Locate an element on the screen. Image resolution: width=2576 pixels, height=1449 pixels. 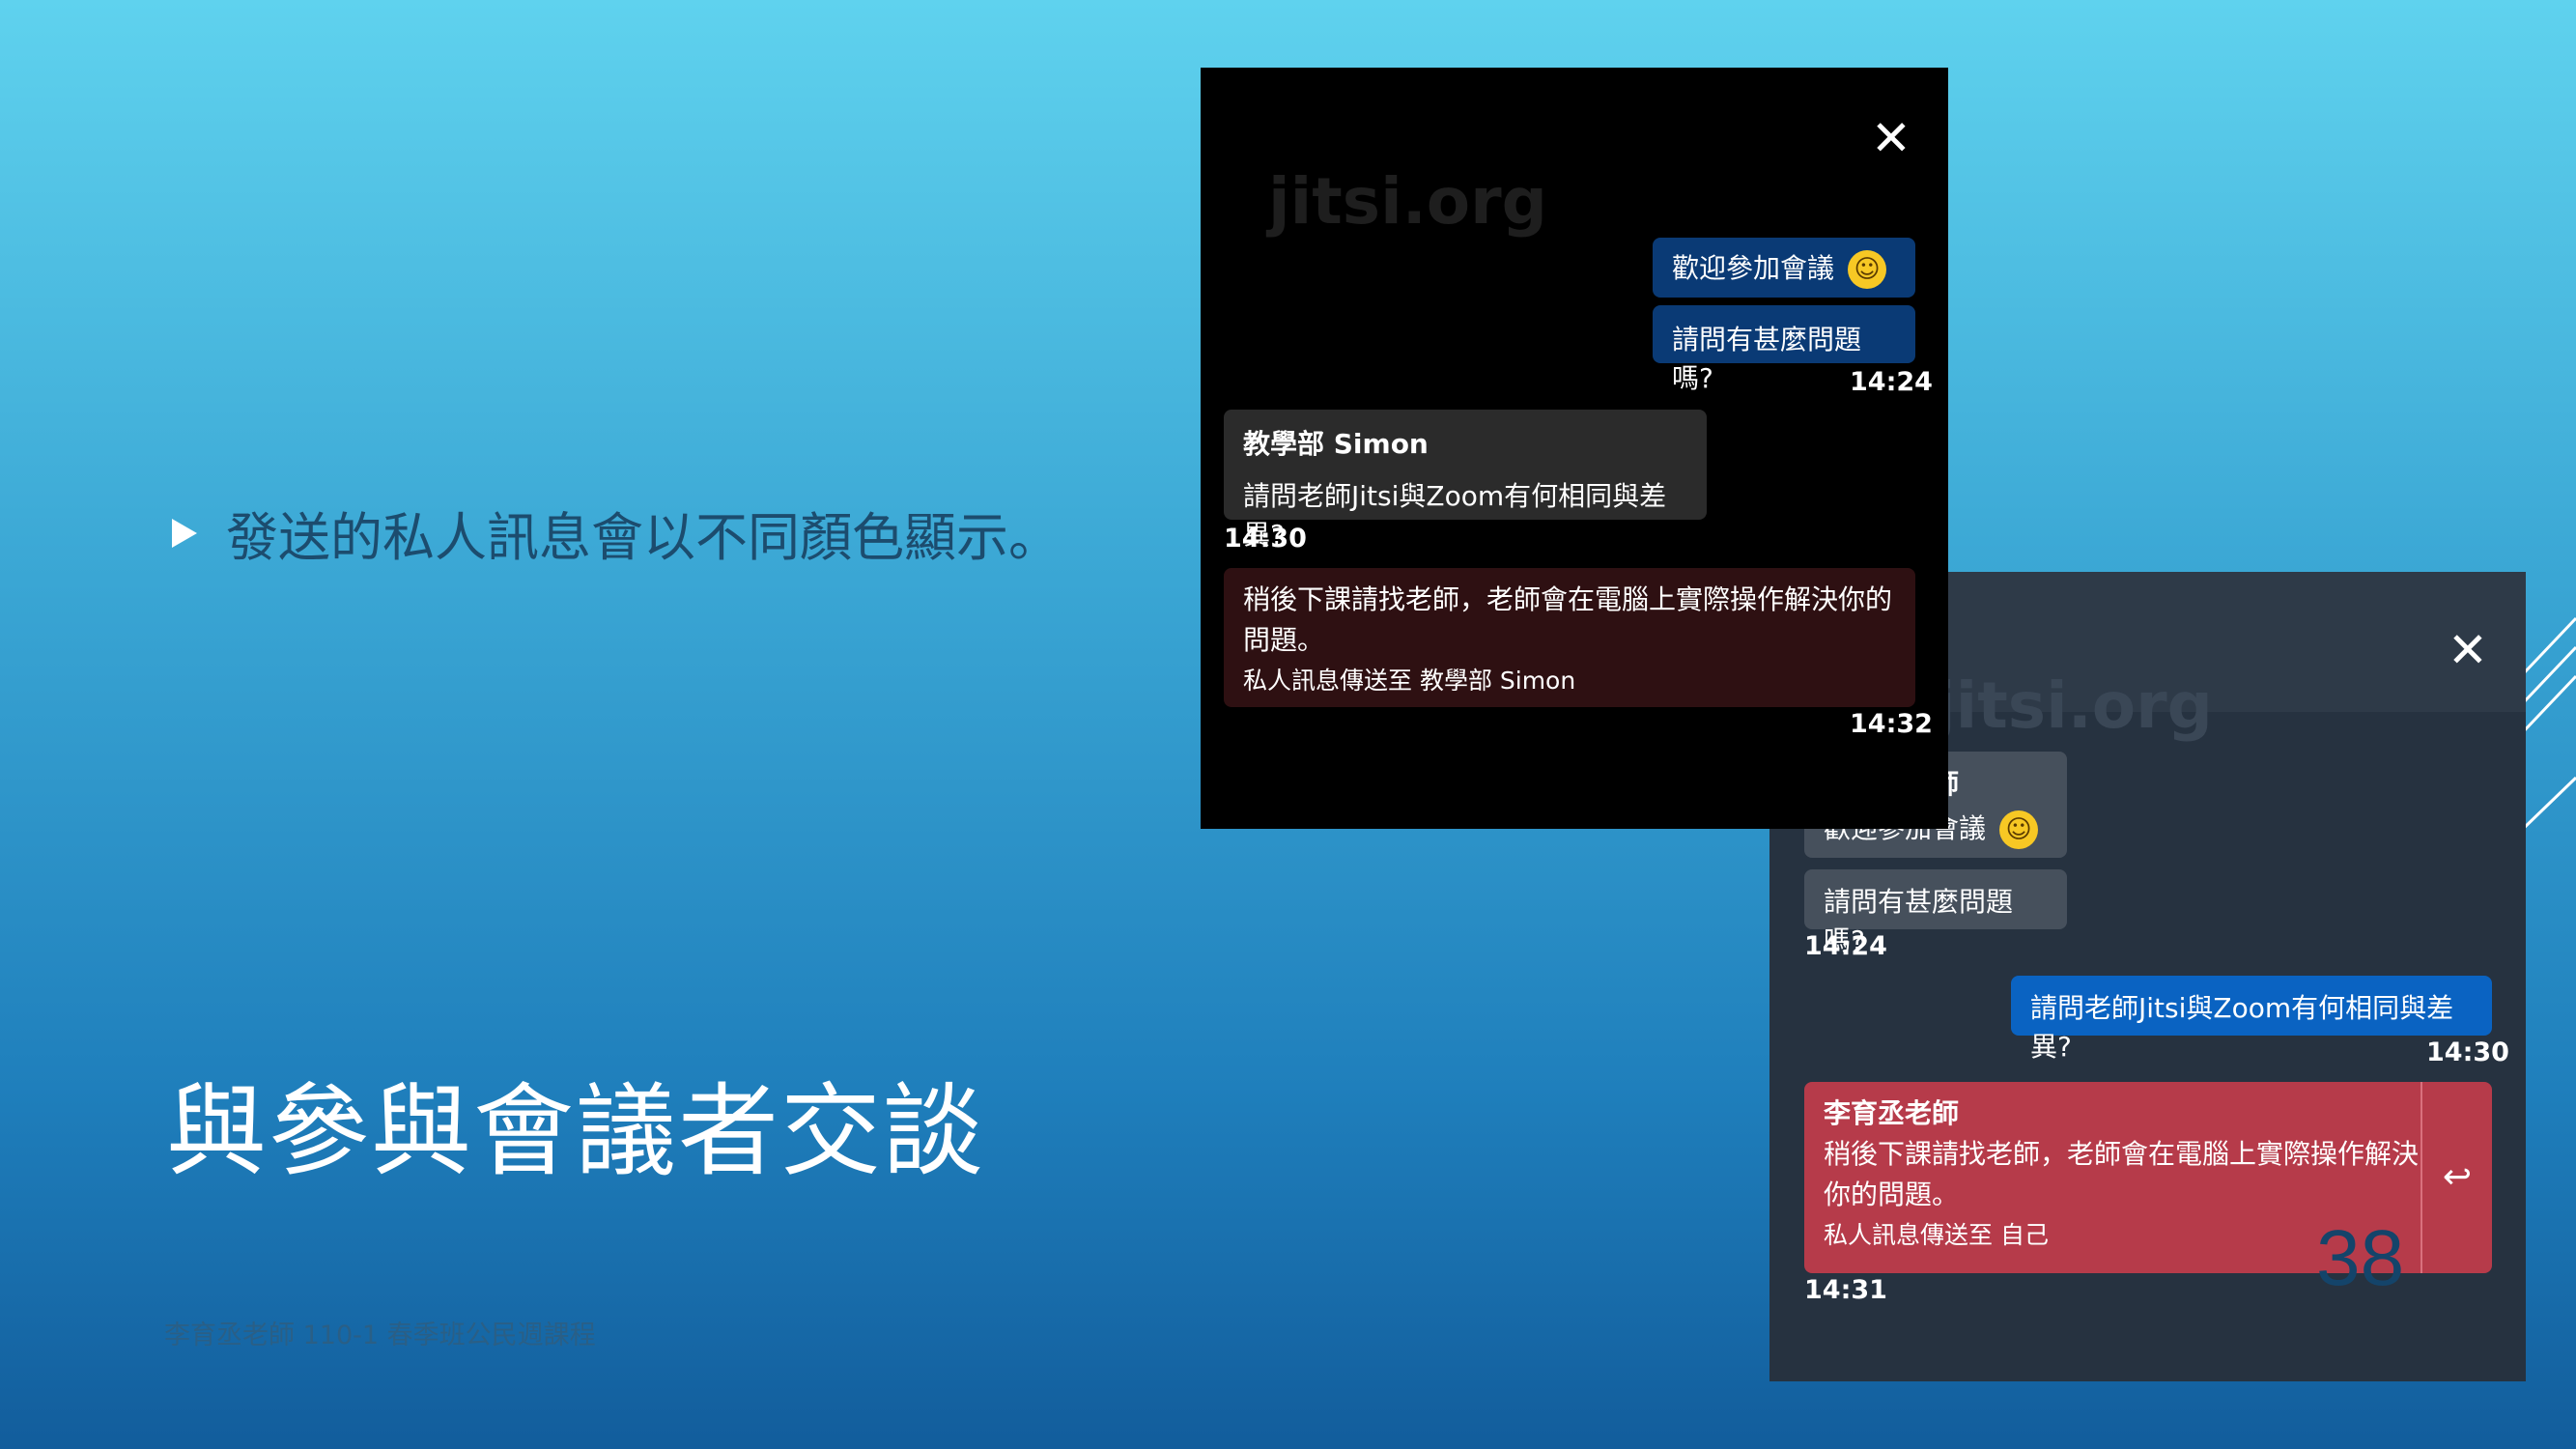
message-sender: 師 is located at coordinates (1990, 782).